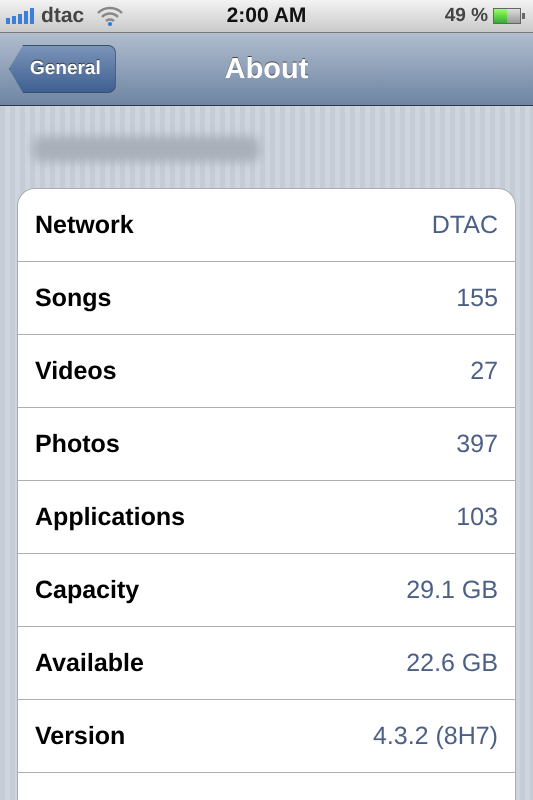 The image size is (533, 800). Describe the element at coordinates (484, 371) in the screenshot. I see `row-value: 27` at that location.